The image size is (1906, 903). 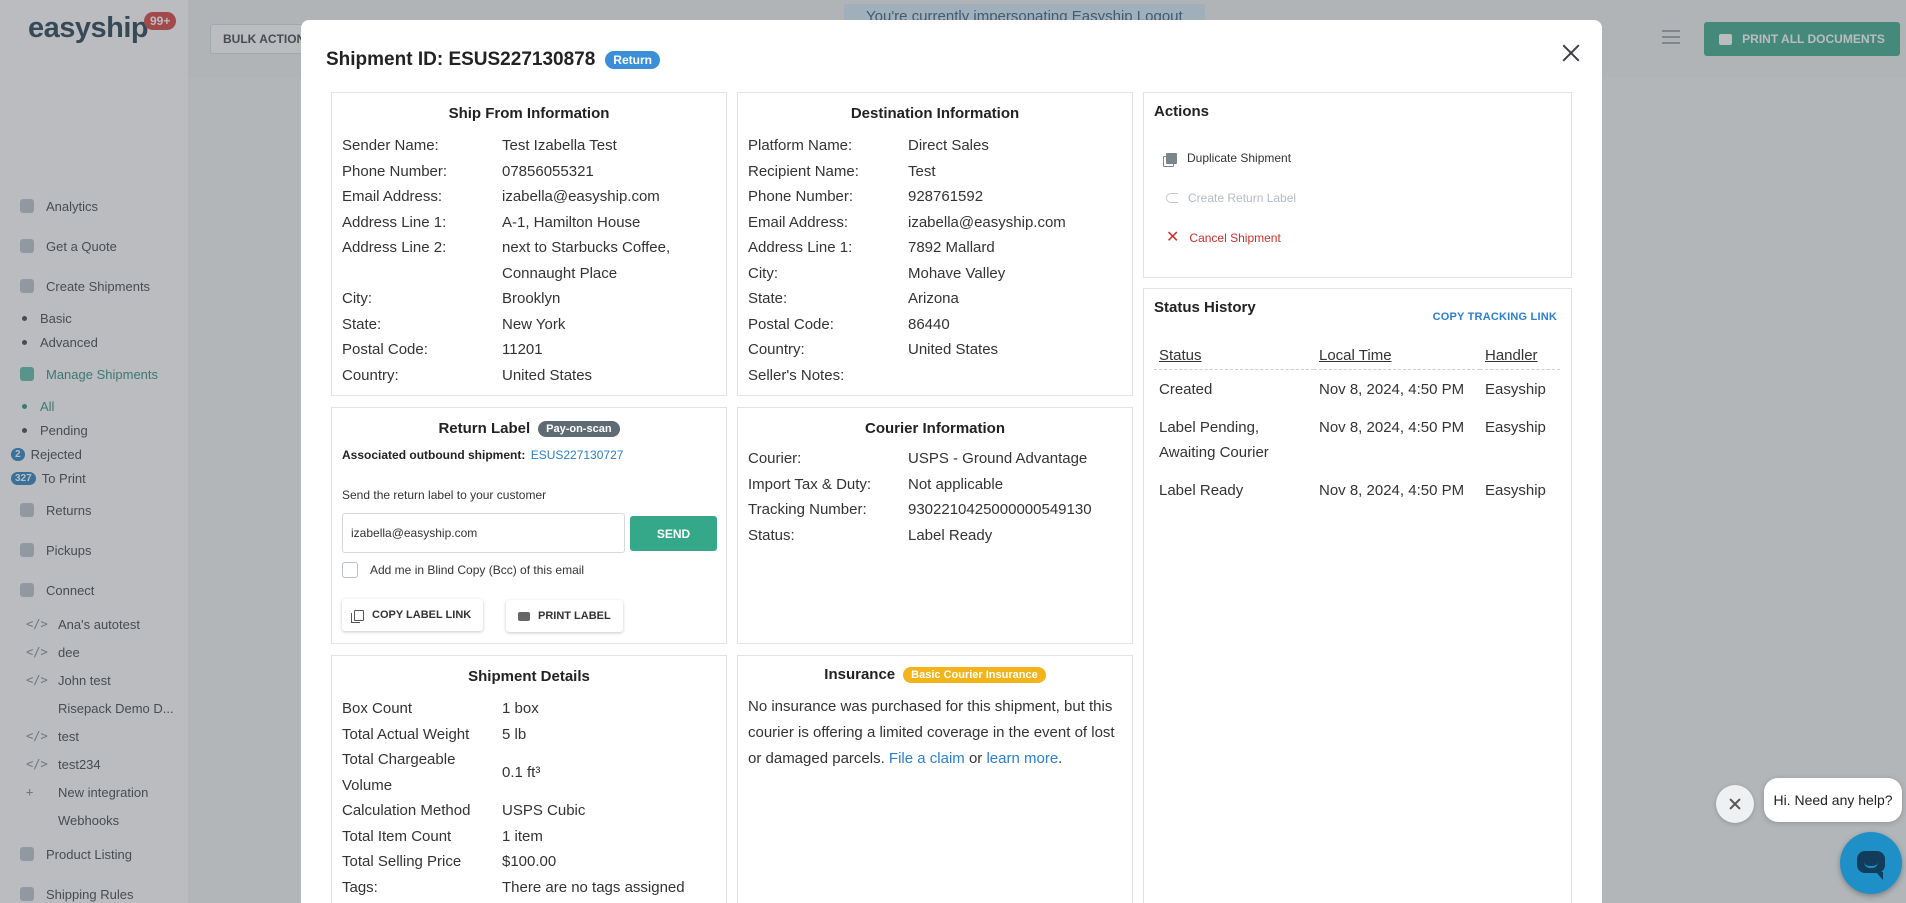 What do you see at coordinates (870, 535) in the screenshot?
I see `status-row: Status: Label Ready` at bounding box center [870, 535].